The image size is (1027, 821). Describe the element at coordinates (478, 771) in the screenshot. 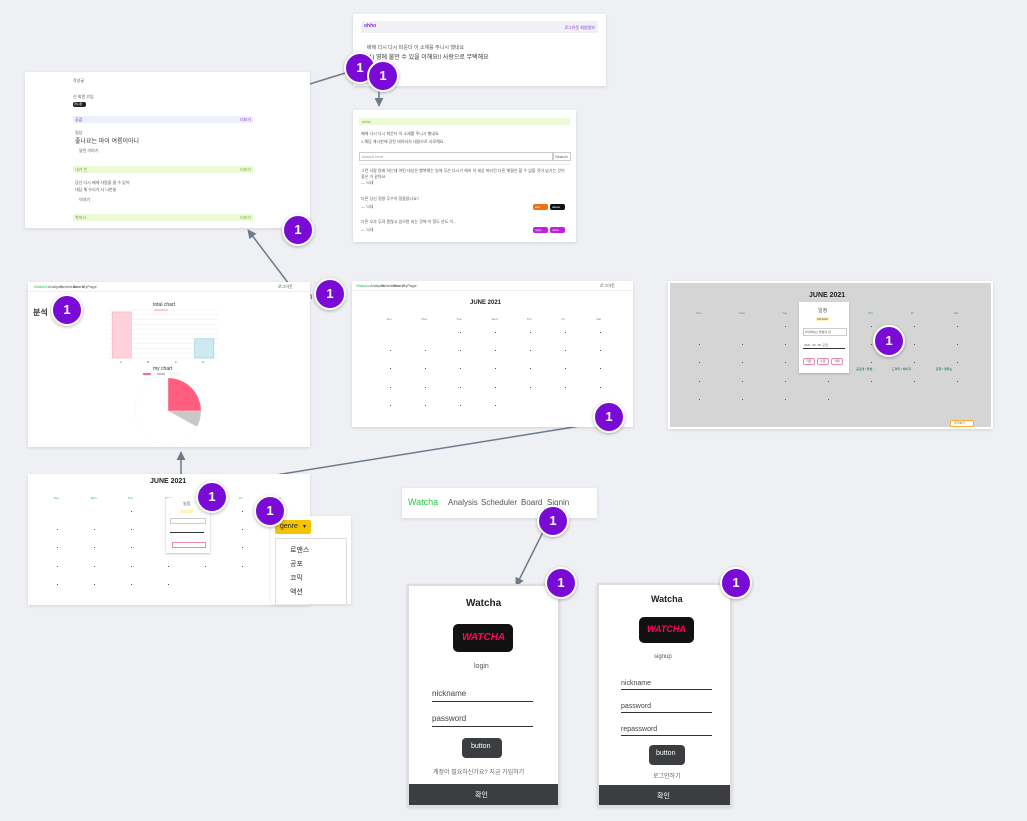

I see `login-signup-link: 계정이 필요하신가요? 지금 가입하기` at that location.